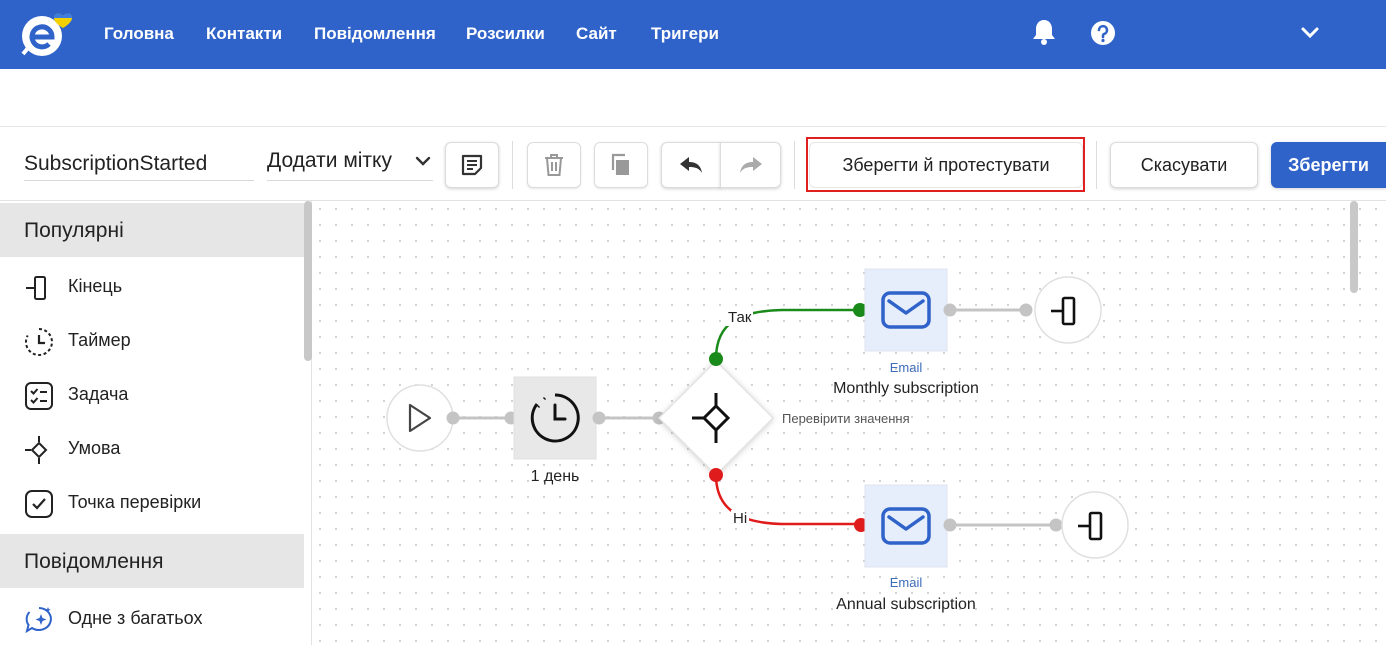 This screenshot has width=1386, height=645. What do you see at coordinates (693, 98) in the screenshot?
I see `header-spacer` at bounding box center [693, 98].